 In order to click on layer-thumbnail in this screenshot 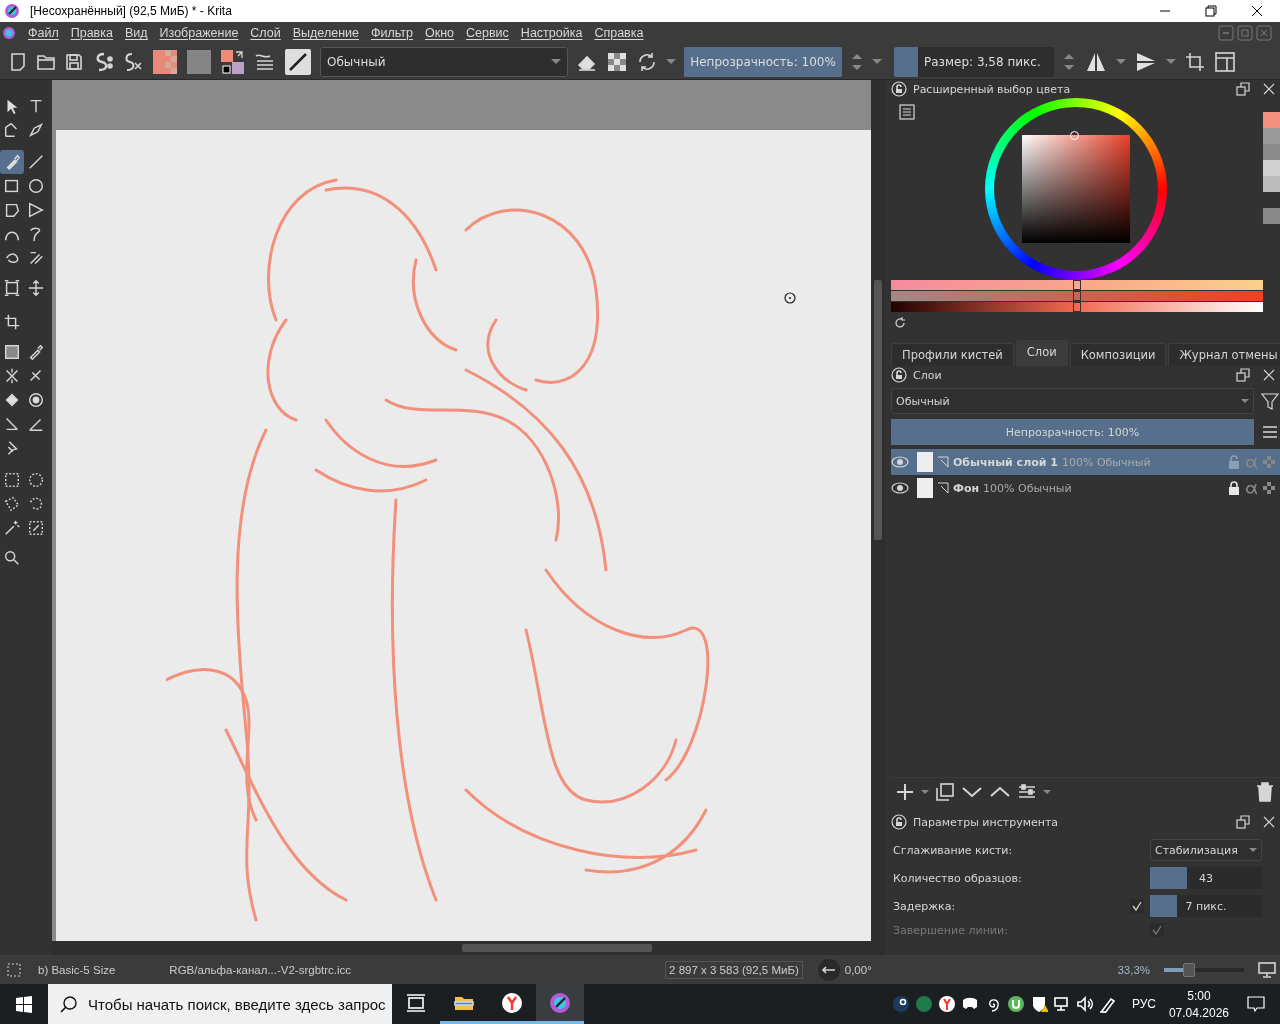, I will do `click(925, 488)`.